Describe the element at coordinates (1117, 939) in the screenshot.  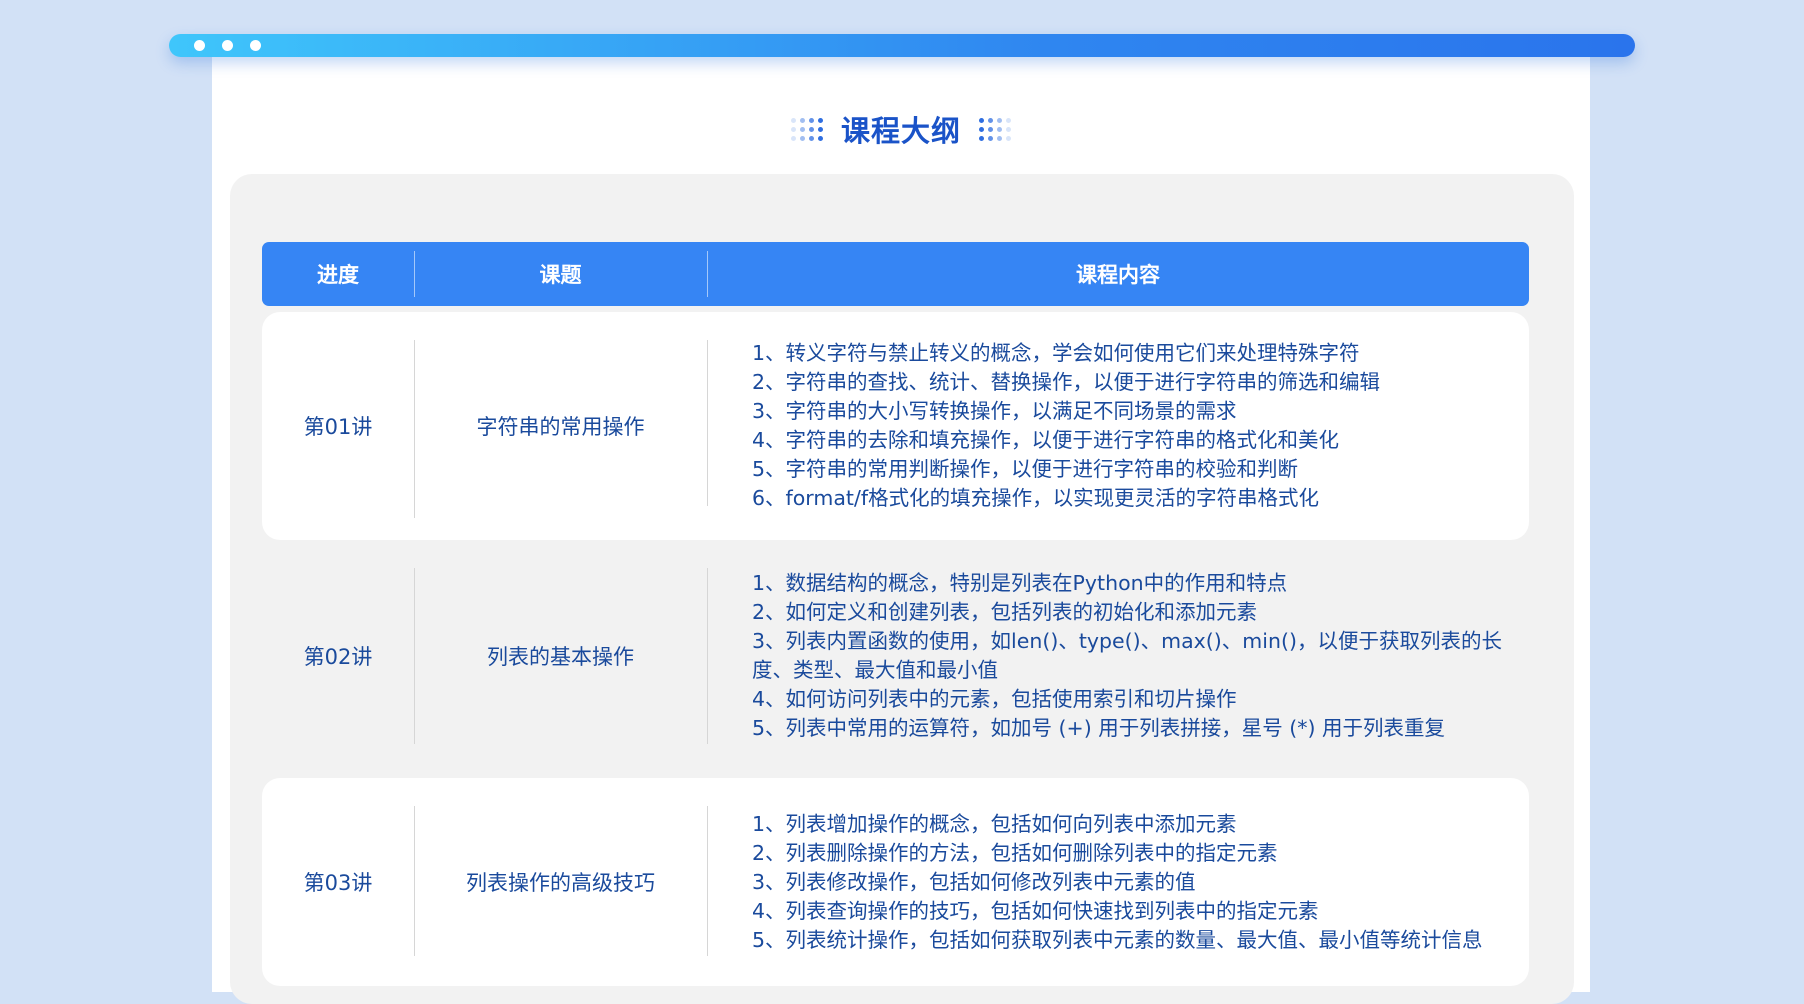
I see `content-line: 5、列表统计操作，包括如何获取列表中元素的数量、最大值、最小值等统计信息` at that location.